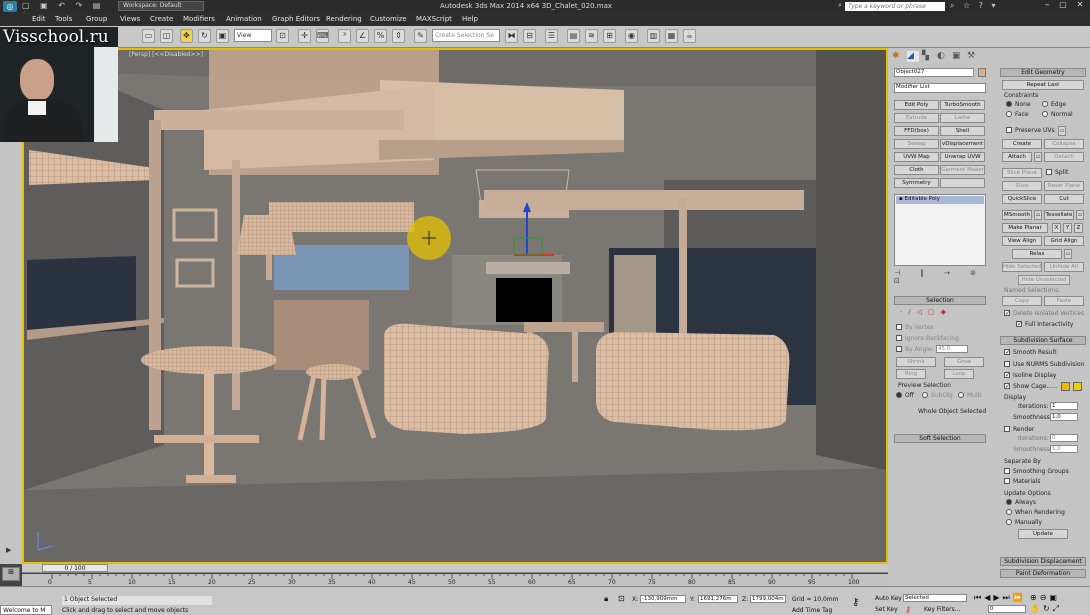  What do you see at coordinates (962, 144) in the screenshot?
I see `modifier-vdisplacement-button: vDisplacement` at bounding box center [962, 144].